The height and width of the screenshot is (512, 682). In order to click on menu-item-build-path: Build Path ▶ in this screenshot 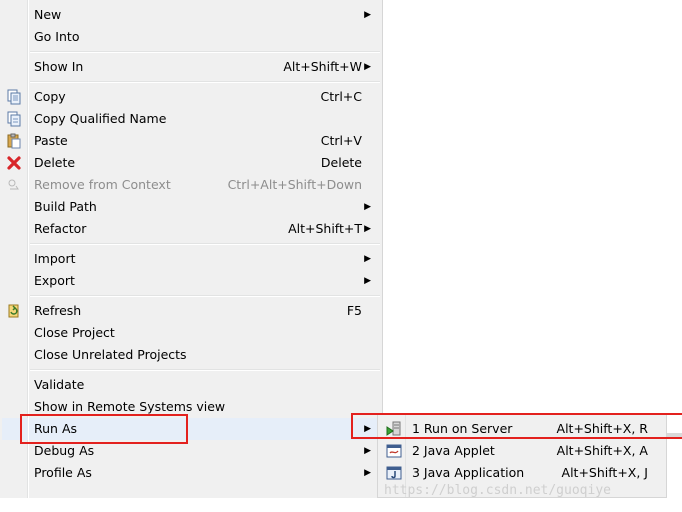, I will do `click(191, 207)`.